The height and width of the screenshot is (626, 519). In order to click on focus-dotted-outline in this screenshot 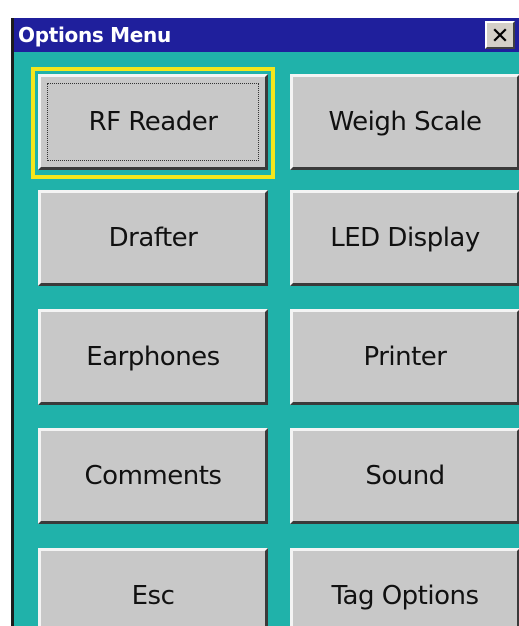, I will do `click(153, 122)`.